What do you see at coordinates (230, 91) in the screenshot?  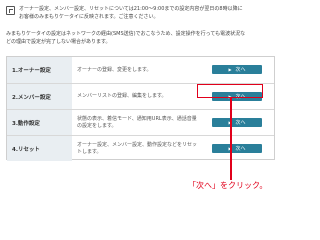 I see `highlight-box` at bounding box center [230, 91].